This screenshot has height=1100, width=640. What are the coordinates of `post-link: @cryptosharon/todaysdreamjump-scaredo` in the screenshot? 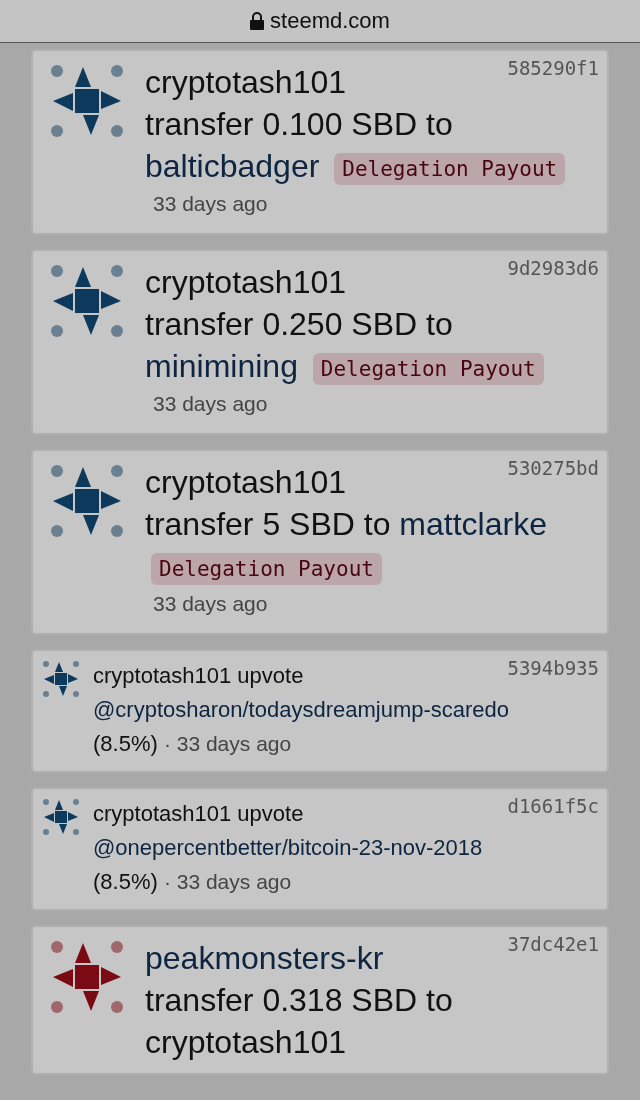 It's located at (301, 709).